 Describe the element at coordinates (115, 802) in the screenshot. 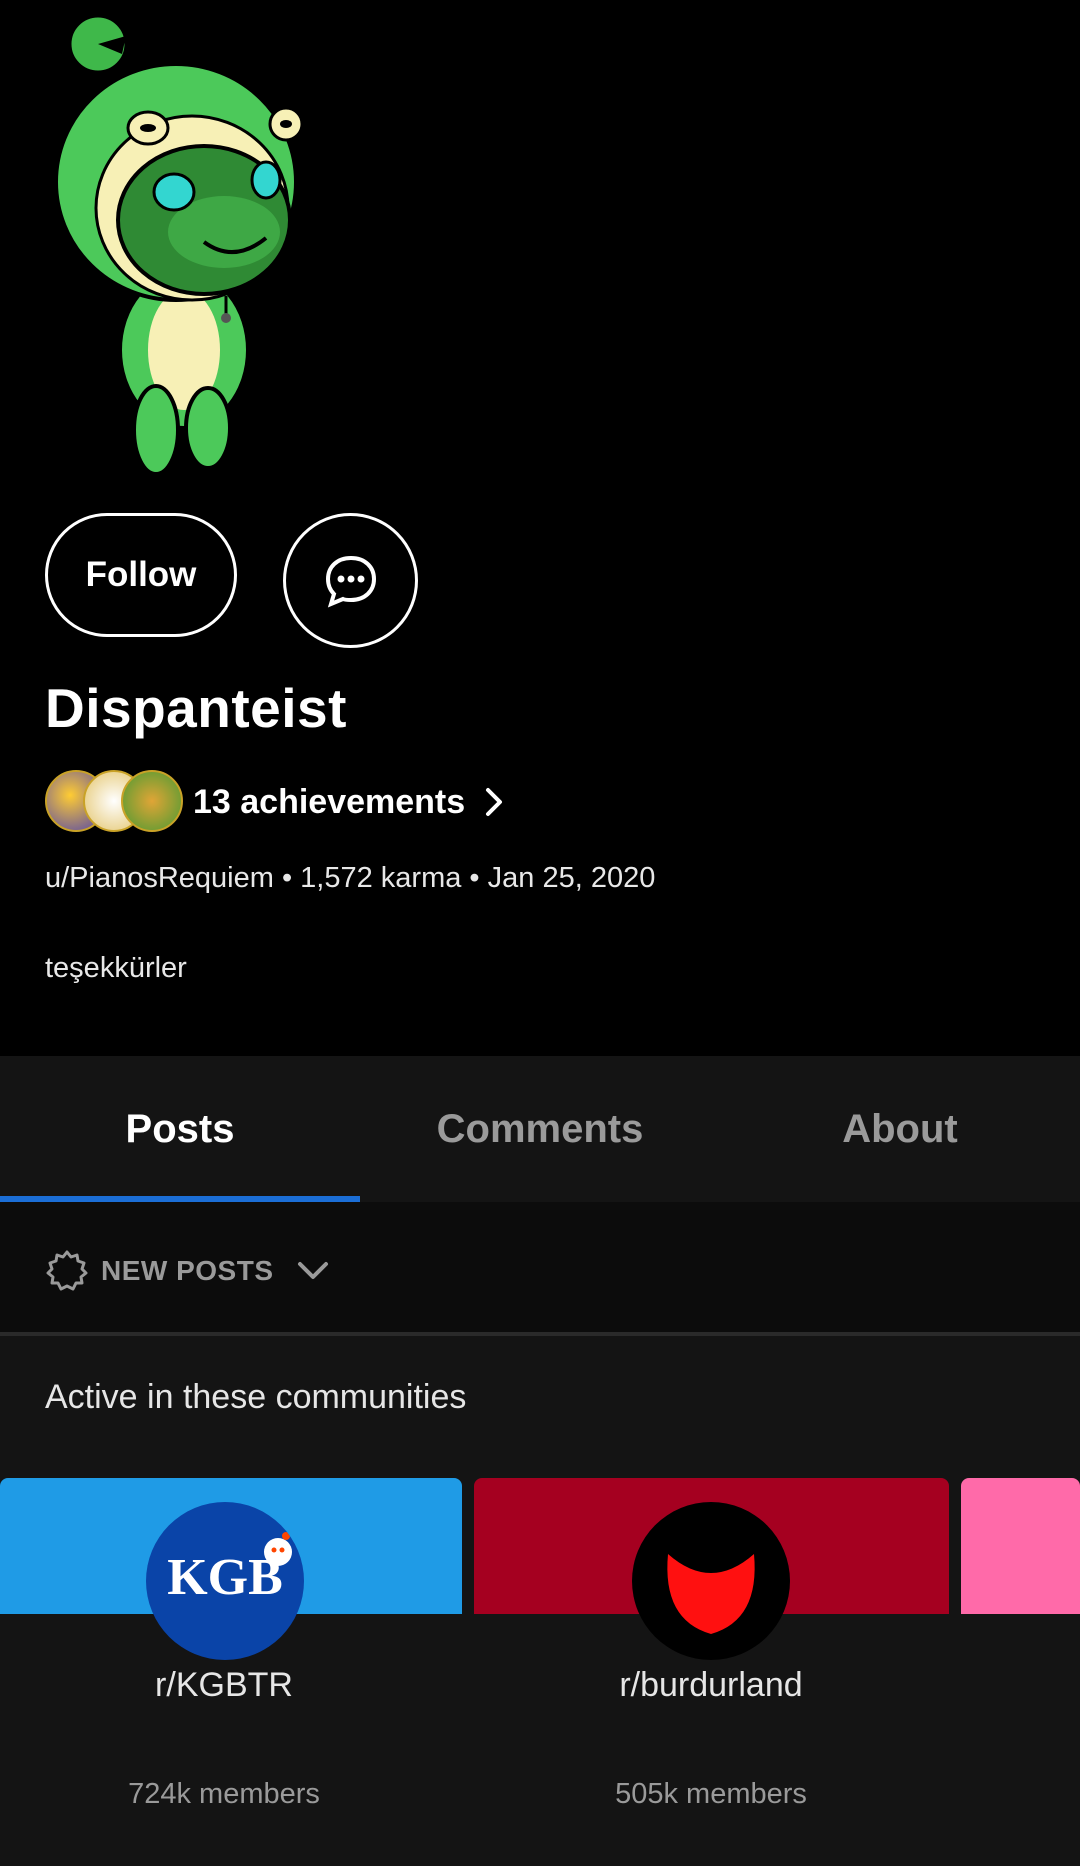

I see `achievement-badges` at that location.